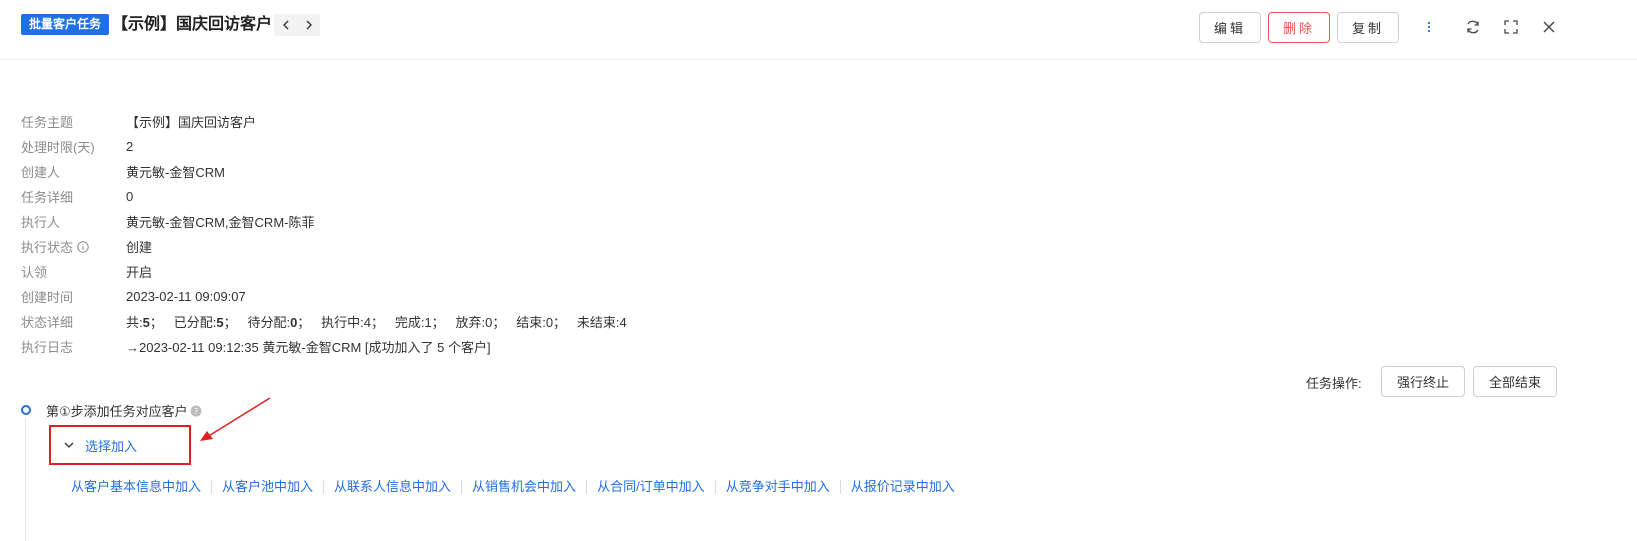 This screenshot has height=541, width=1637. Describe the element at coordinates (41, 172) in the screenshot. I see `info-label: 创建人` at that location.